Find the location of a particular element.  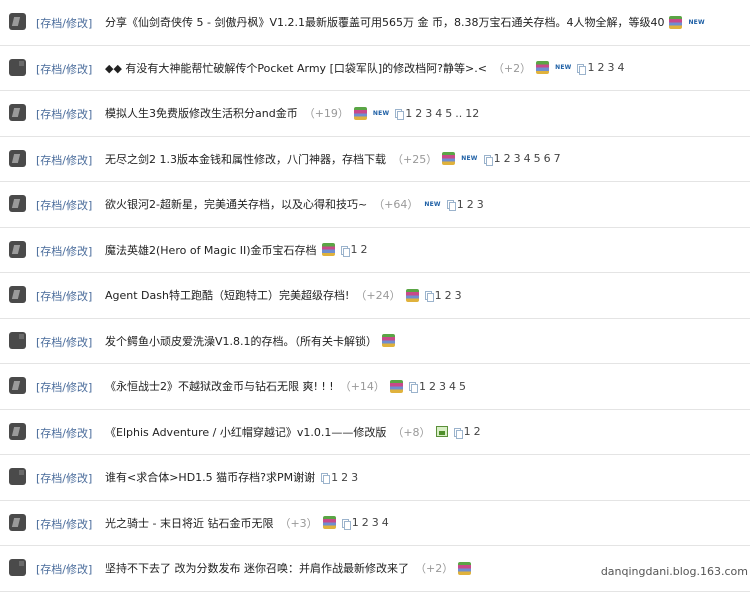

thread-title-link: Agent Dash特工跑酷（短跑特工）完美超级存档! is located at coordinates (227, 295).